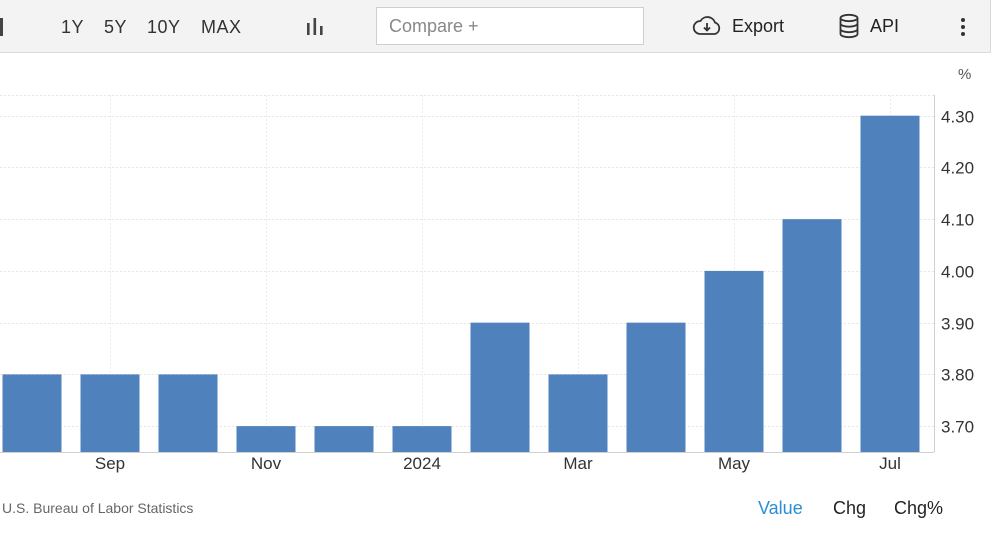 The image size is (1005, 549). Describe the element at coordinates (315, 27) in the screenshot. I see `bar-chart-icon` at that location.